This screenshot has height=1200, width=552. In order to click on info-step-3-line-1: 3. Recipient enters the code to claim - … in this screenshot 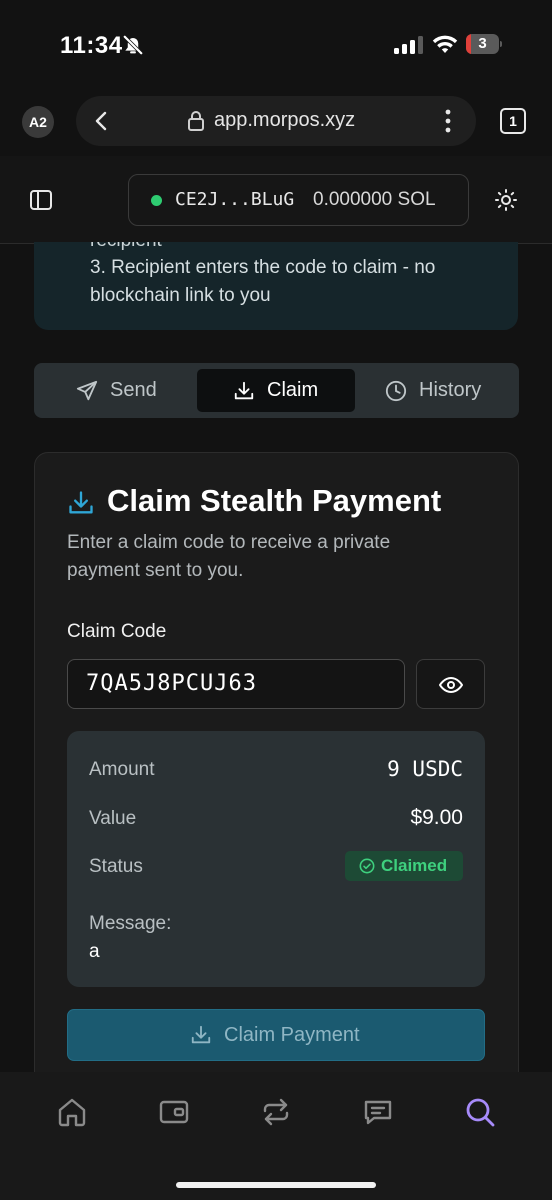, I will do `click(263, 267)`.